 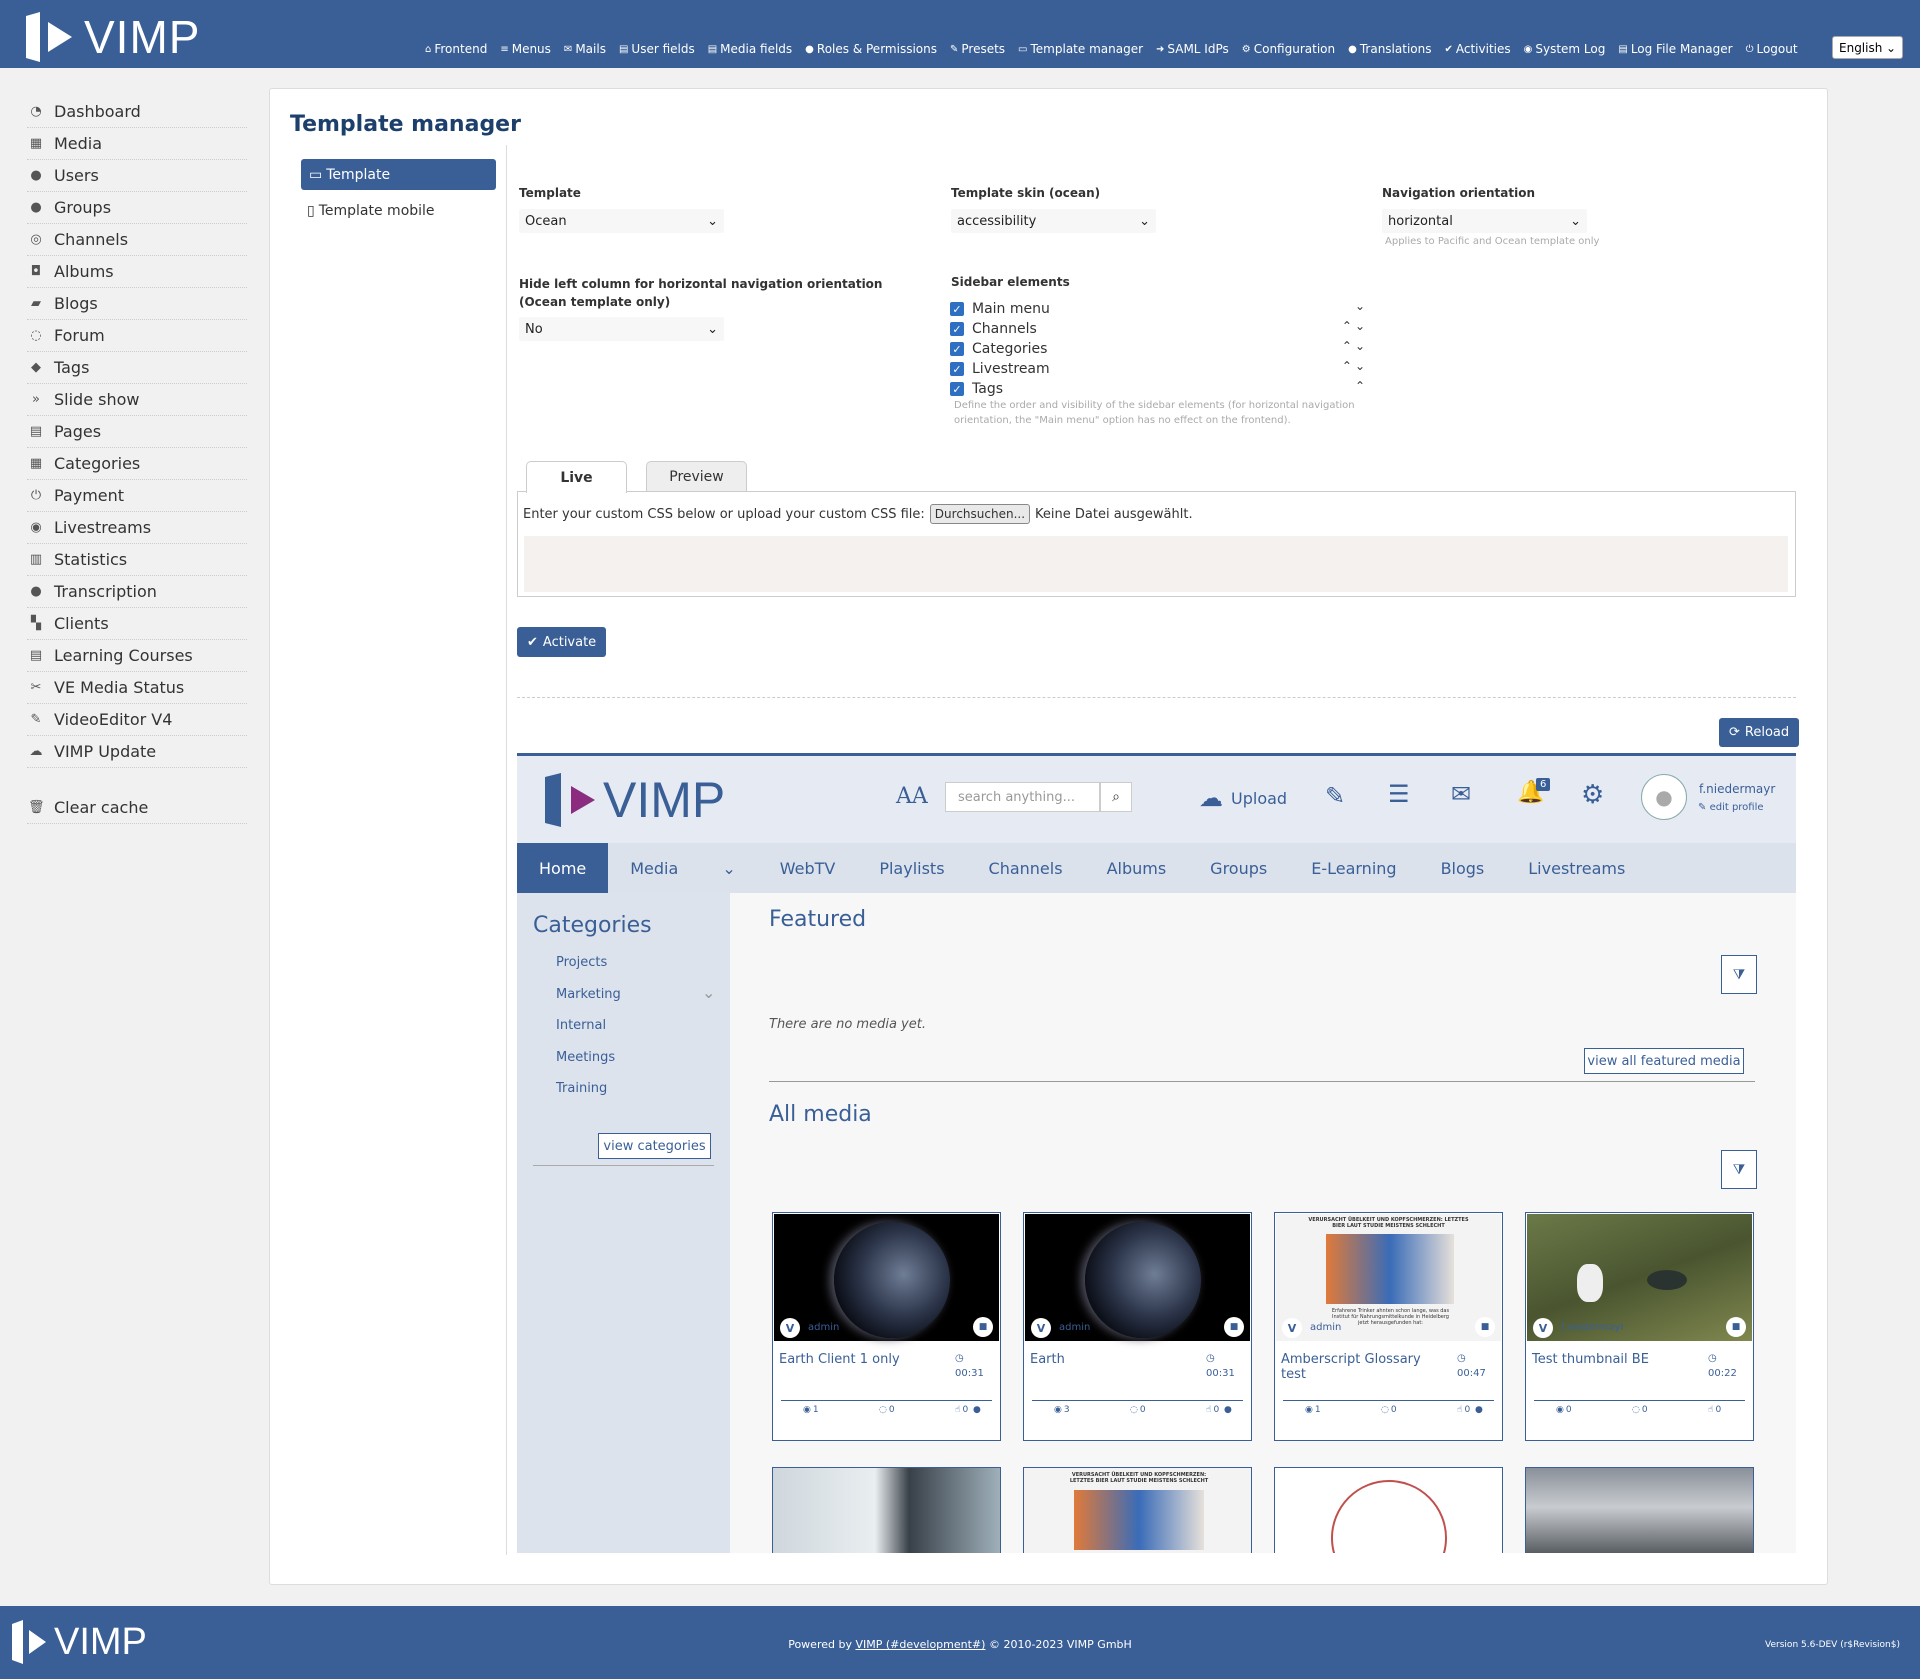 I want to click on font-size-icon: AA, so click(x=912, y=796).